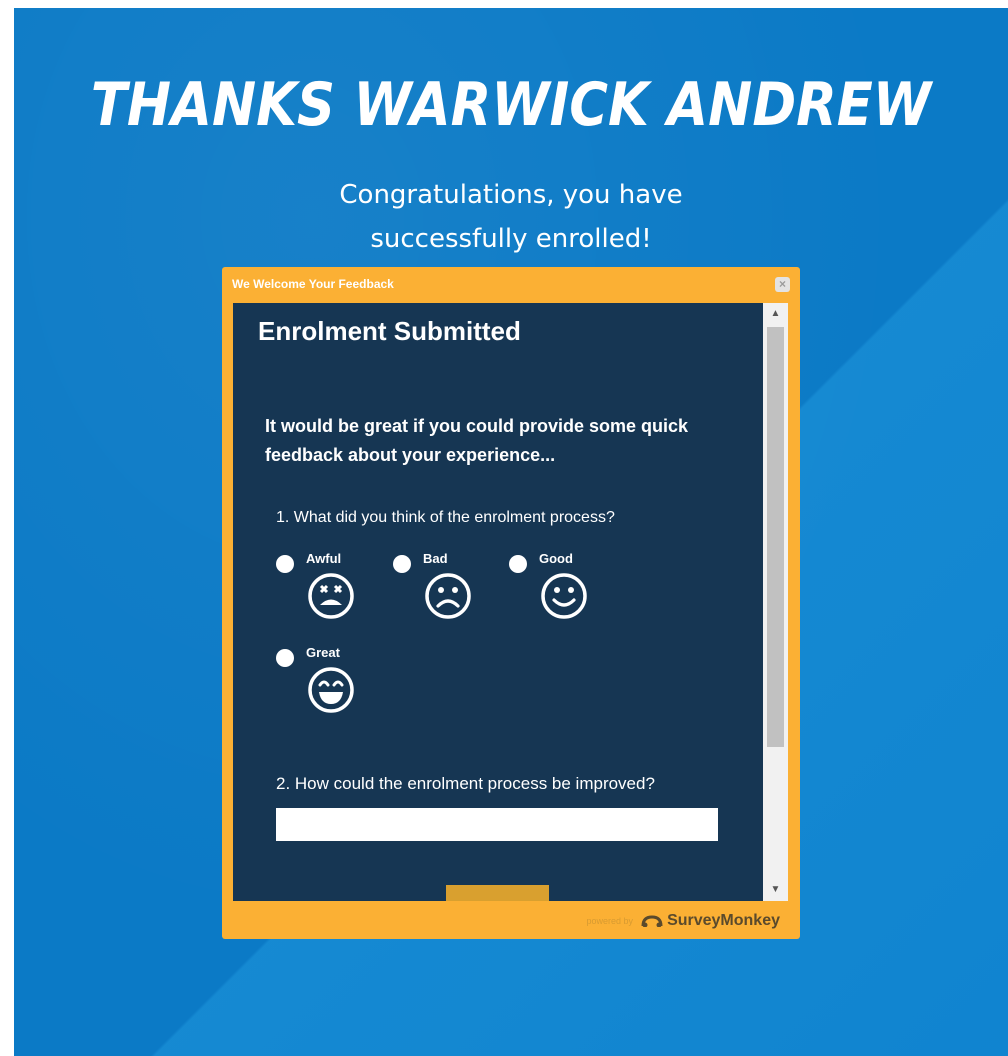  What do you see at coordinates (331, 690) in the screenshot?
I see `laughing-face-icon` at bounding box center [331, 690].